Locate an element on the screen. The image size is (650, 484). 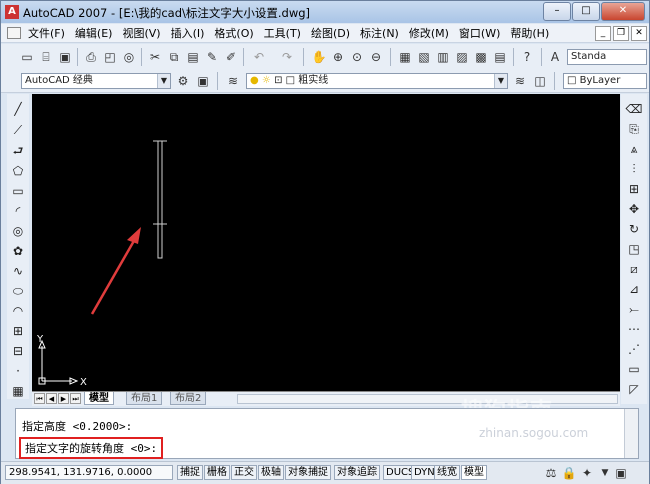
maximize-button: □ is located at coordinates (586, 11).